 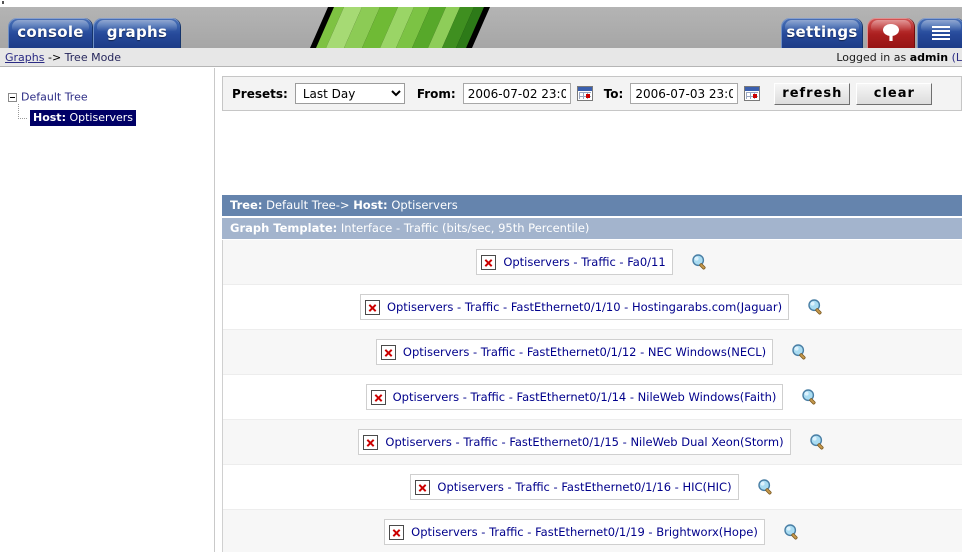 I want to click on graph-row: Optiservers - Traffic - Fa0/11, so click(x=592, y=262).